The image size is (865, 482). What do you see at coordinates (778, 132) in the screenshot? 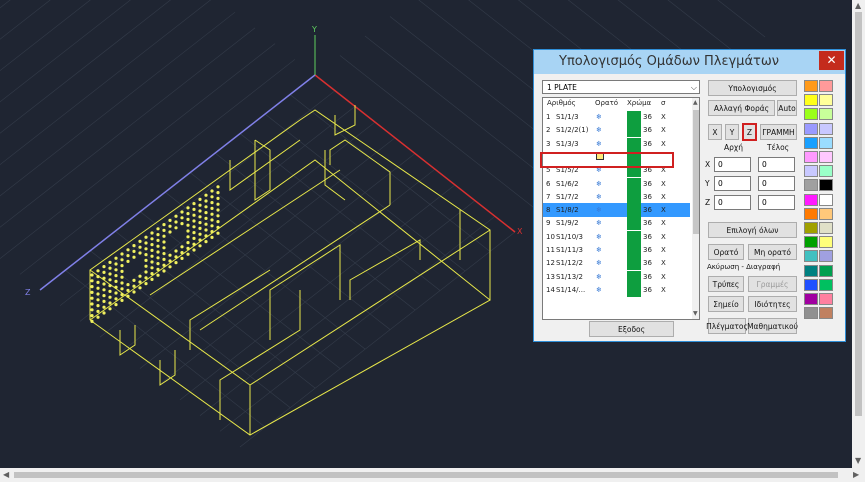
I see `line-button: ΓΡΑΜΜΗ` at bounding box center [778, 132].